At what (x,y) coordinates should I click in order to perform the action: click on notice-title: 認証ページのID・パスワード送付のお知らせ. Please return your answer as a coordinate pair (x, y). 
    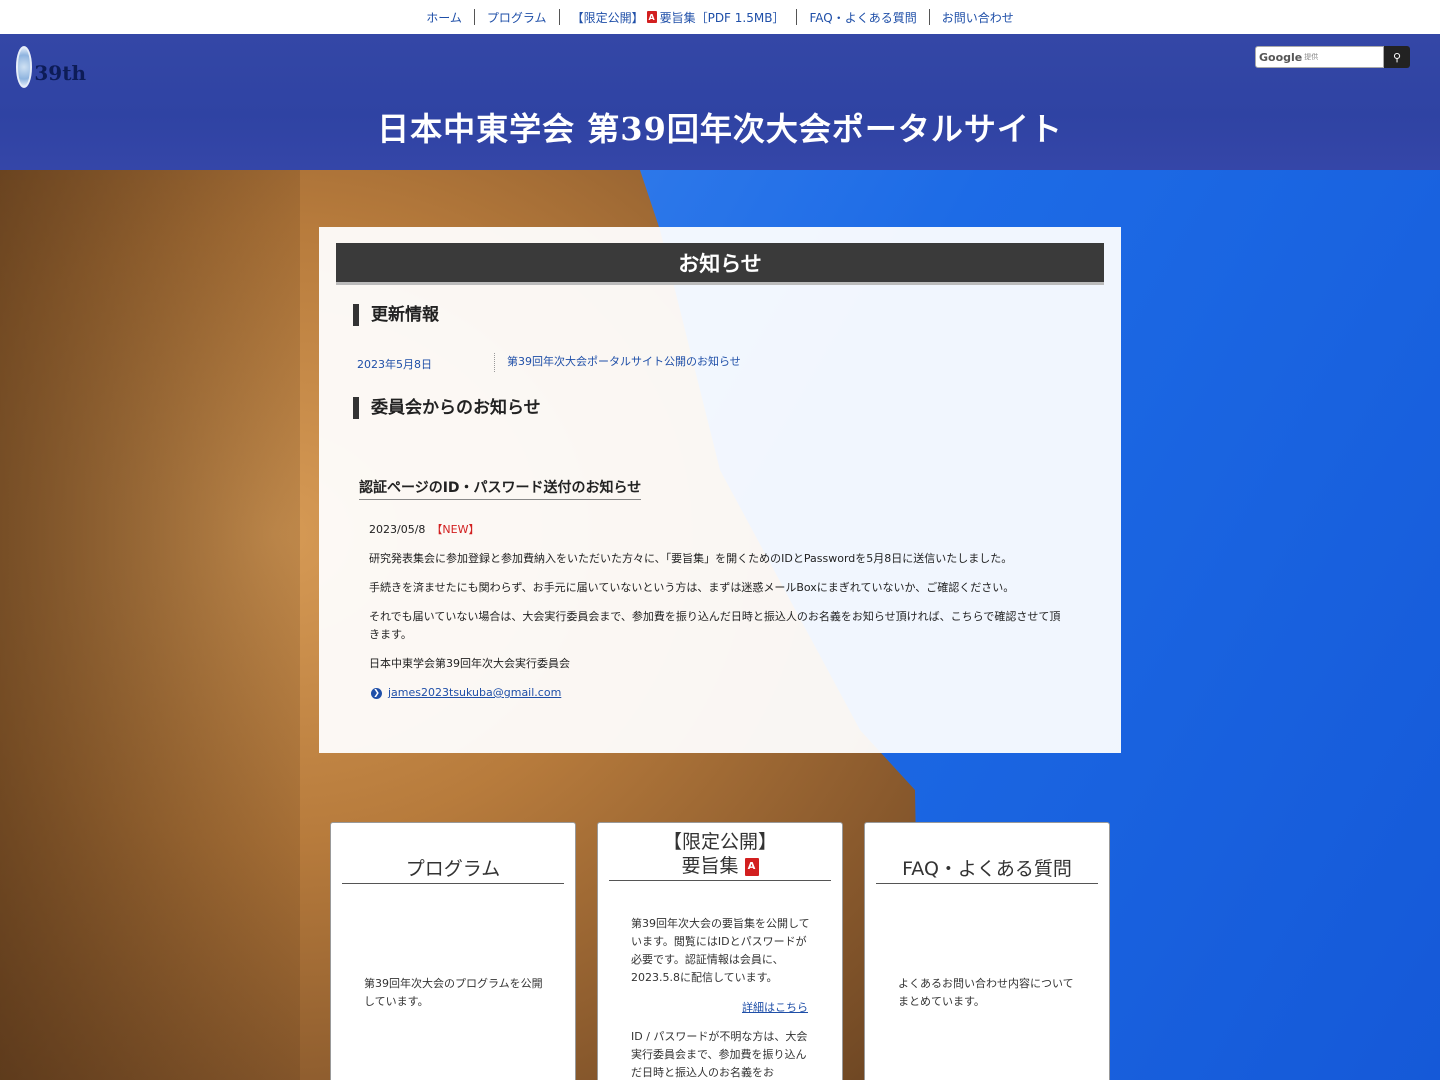
    Looking at the image, I should click on (500, 488).